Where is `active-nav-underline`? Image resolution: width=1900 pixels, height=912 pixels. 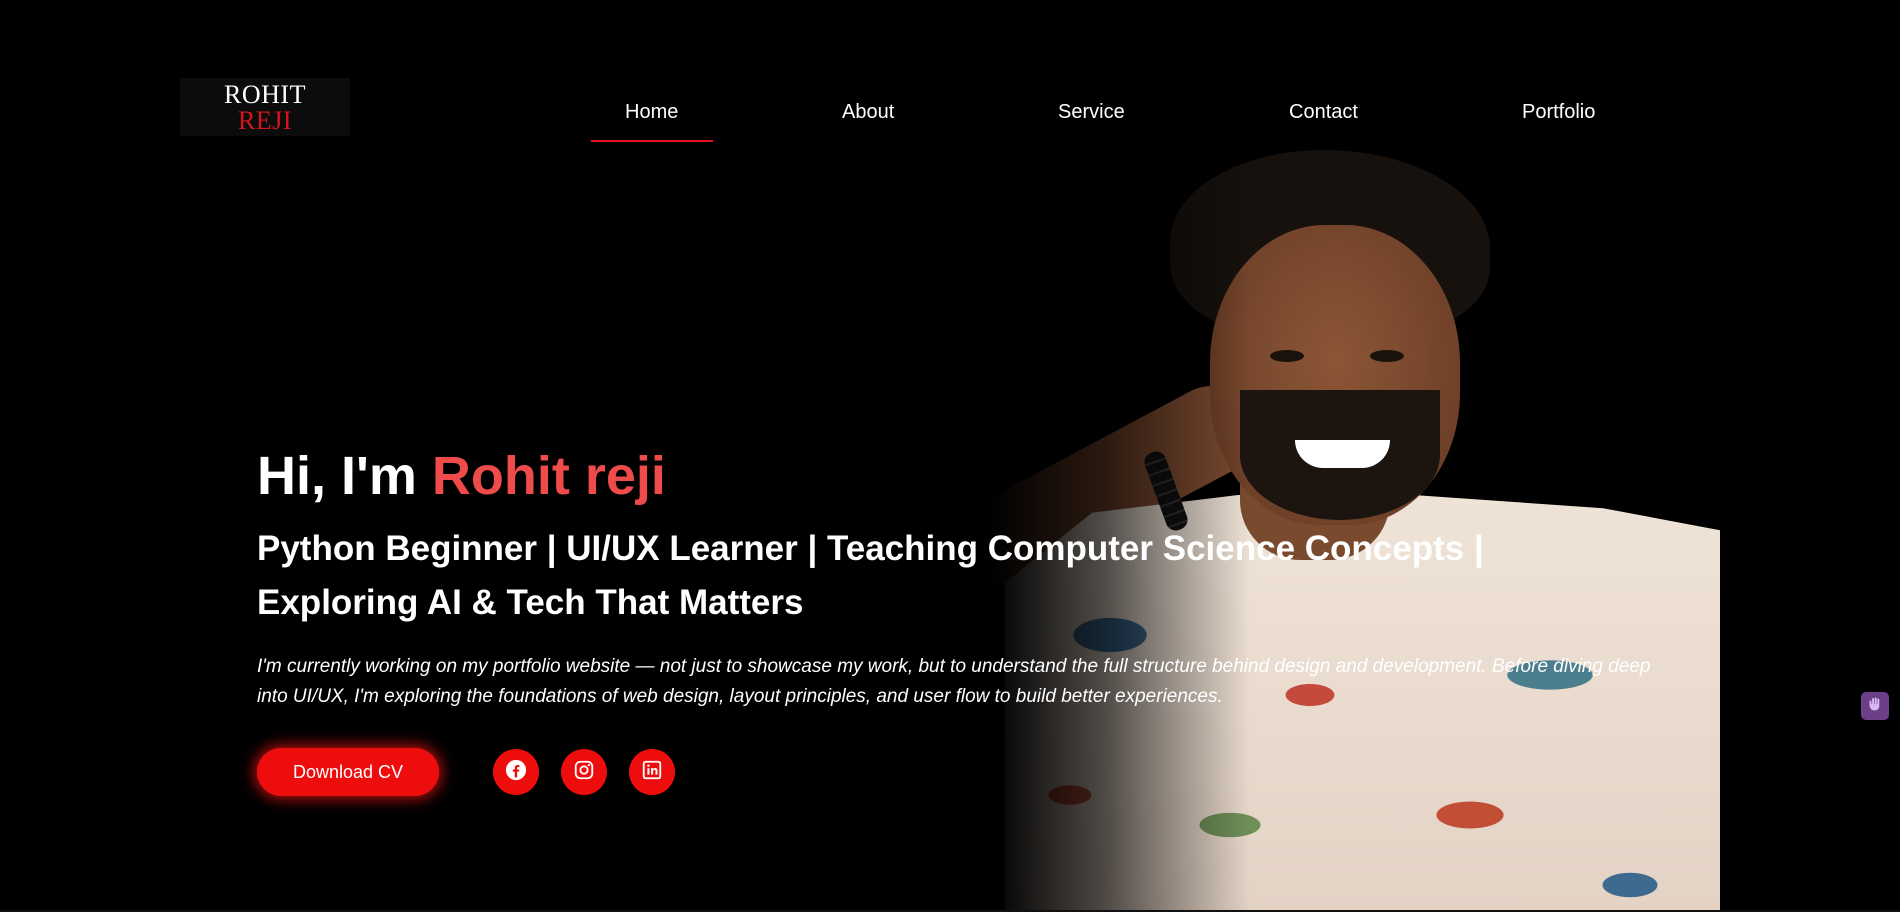 active-nav-underline is located at coordinates (652, 141).